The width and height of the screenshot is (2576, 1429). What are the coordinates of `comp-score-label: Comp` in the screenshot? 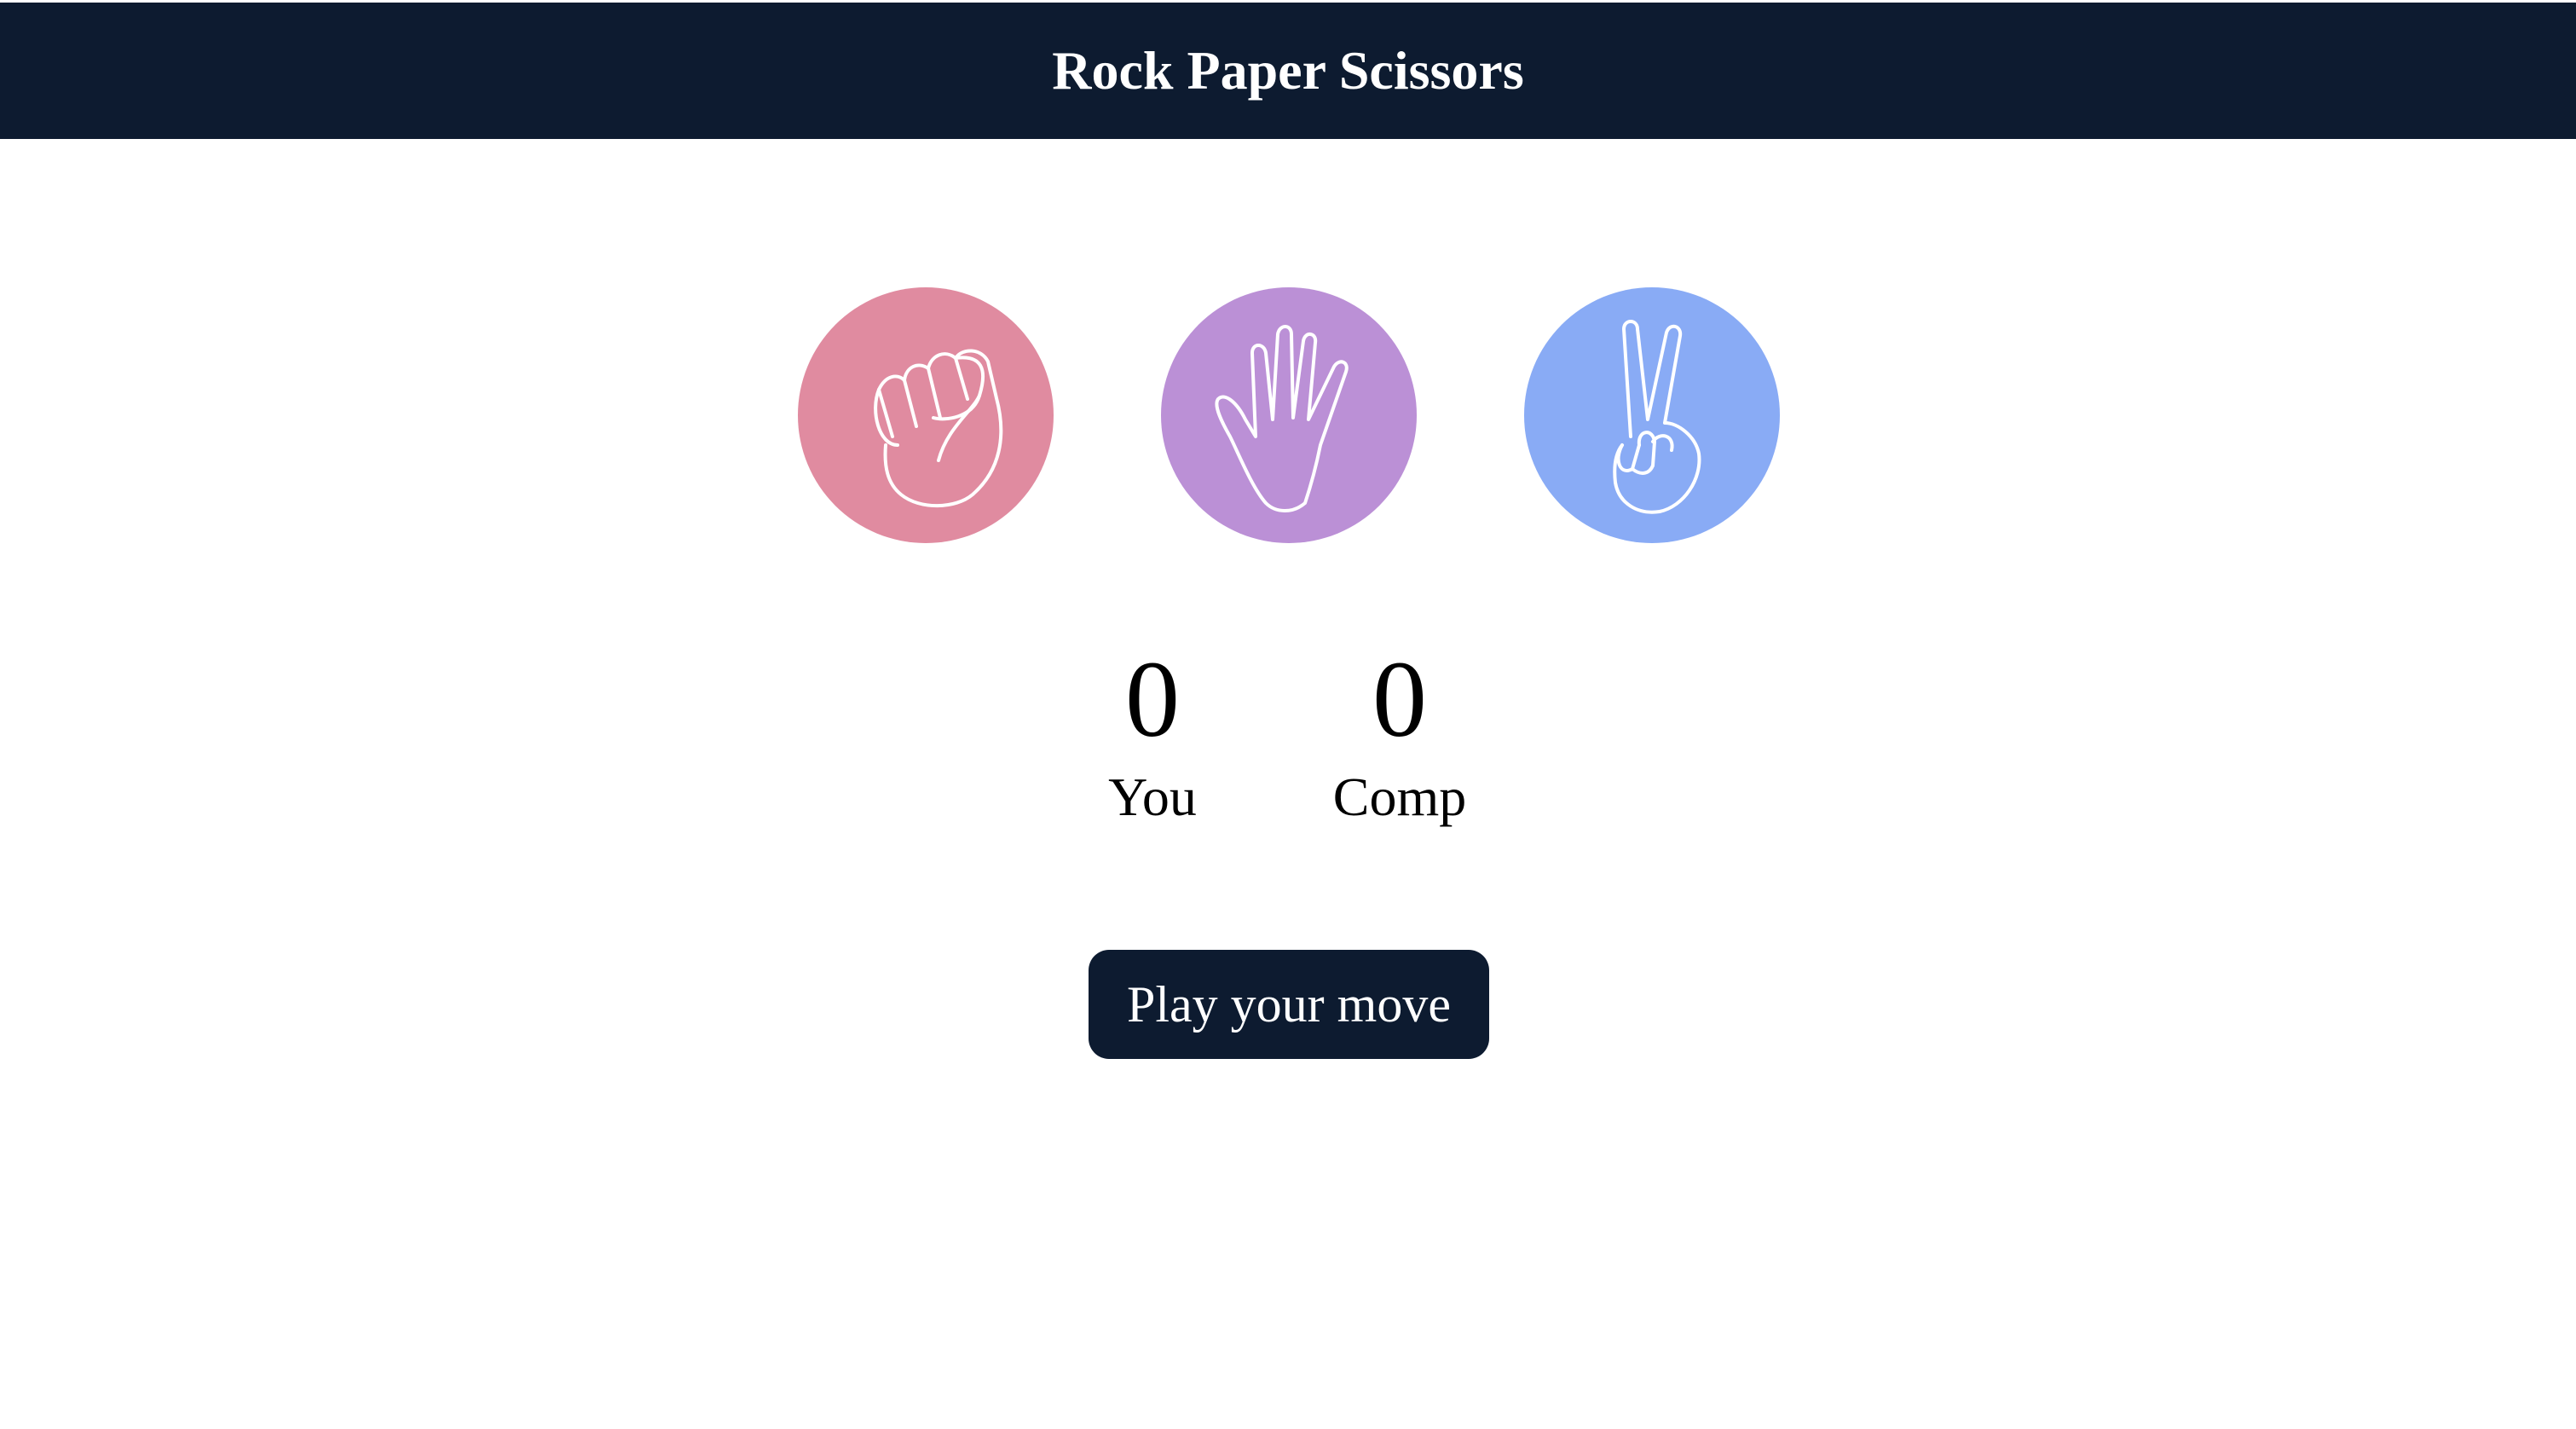 It's located at (1399, 797).